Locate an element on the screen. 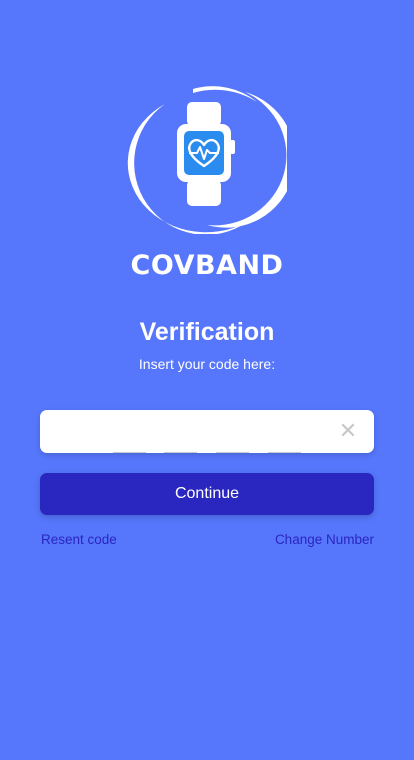 Image resolution: width=414 pixels, height=760 pixels. smartwatch-heart-icon is located at coordinates (211, 160).